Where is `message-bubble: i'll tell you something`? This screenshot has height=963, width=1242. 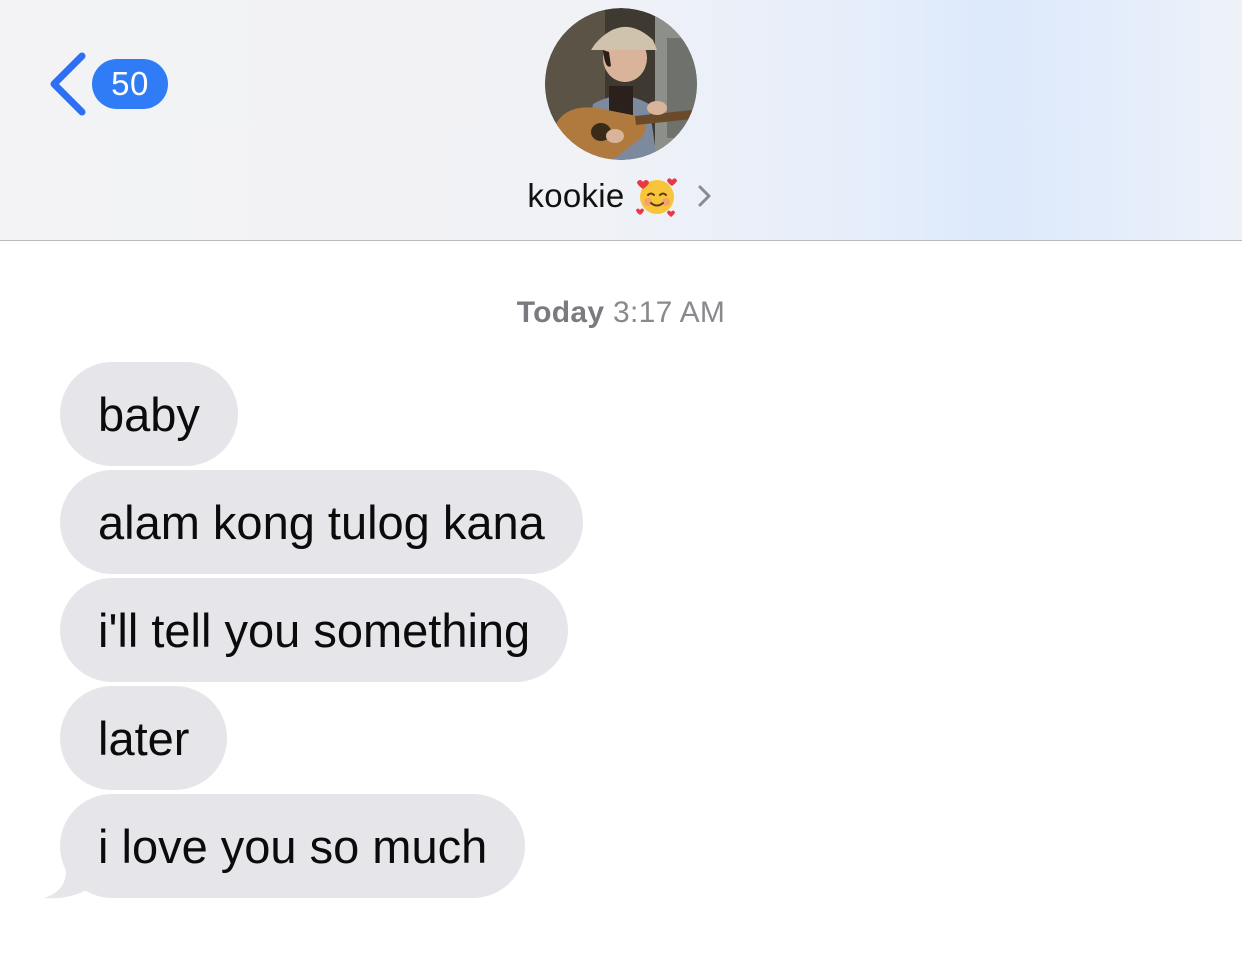
message-bubble: i'll tell you something is located at coordinates (314, 630).